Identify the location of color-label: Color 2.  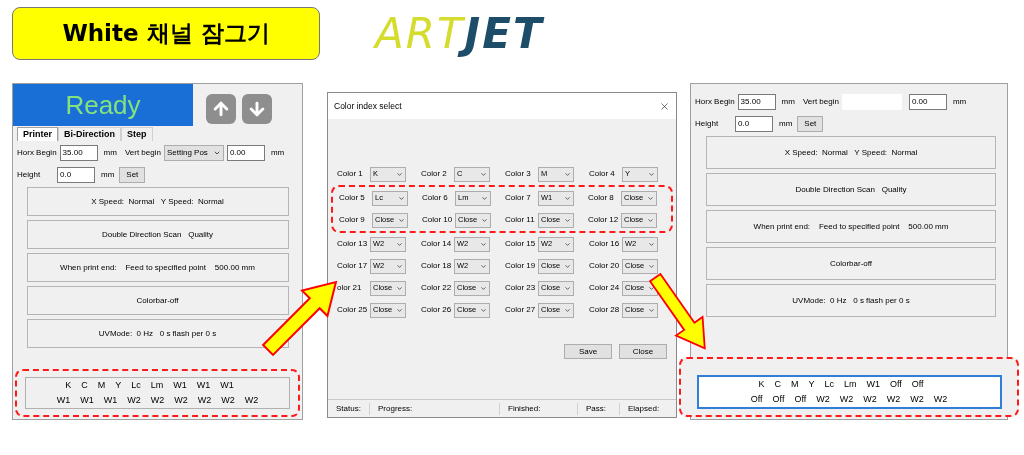
(434, 174).